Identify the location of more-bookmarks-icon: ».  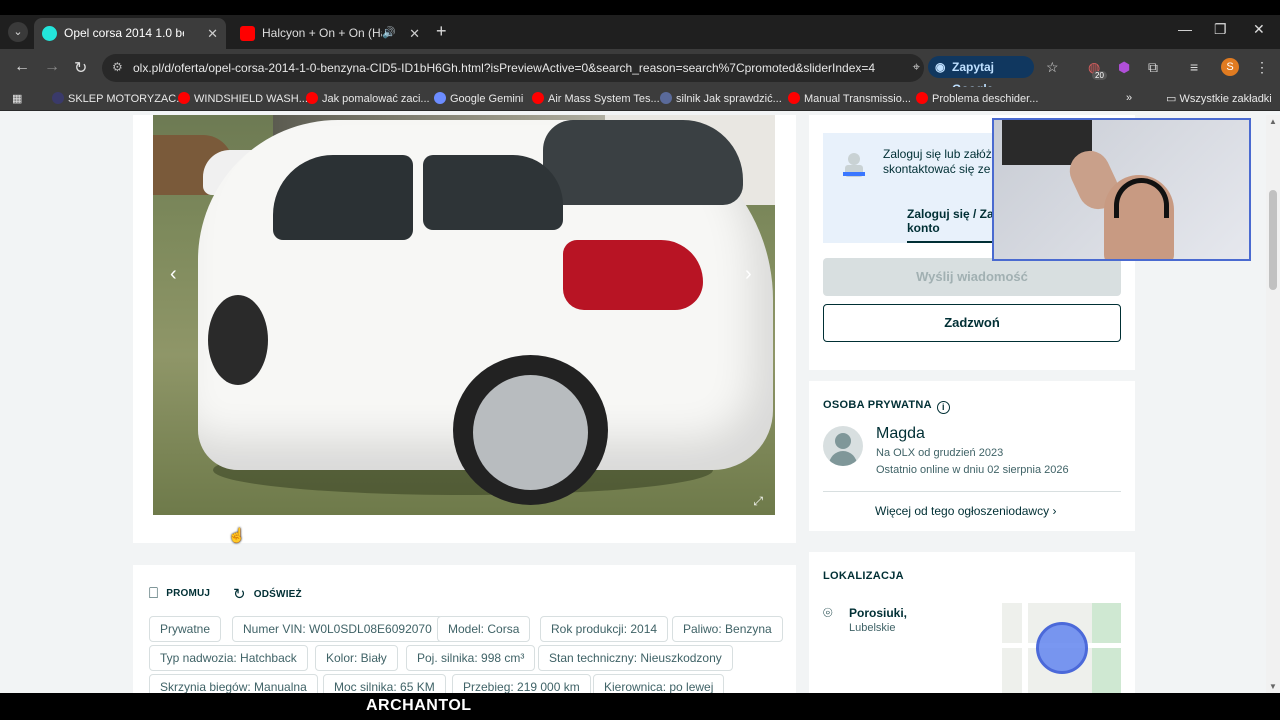
(1129, 98).